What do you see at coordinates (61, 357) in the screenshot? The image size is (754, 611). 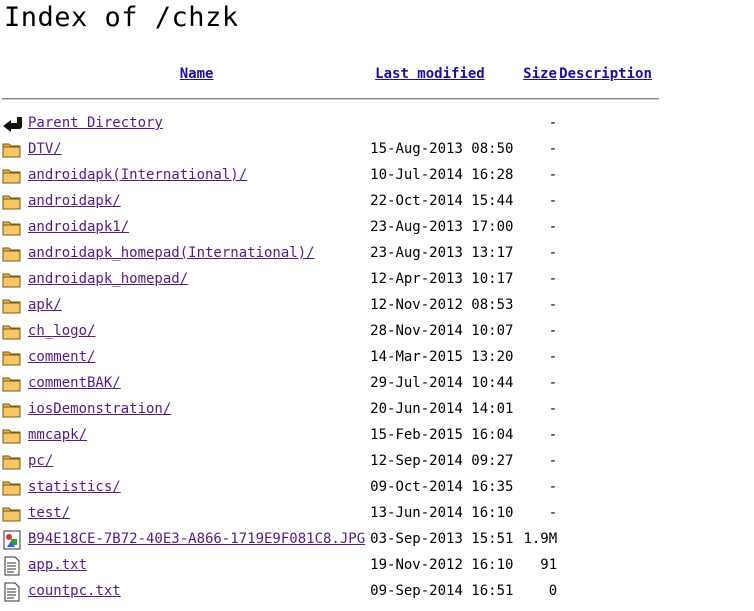 I see `file-link: comment/` at bounding box center [61, 357].